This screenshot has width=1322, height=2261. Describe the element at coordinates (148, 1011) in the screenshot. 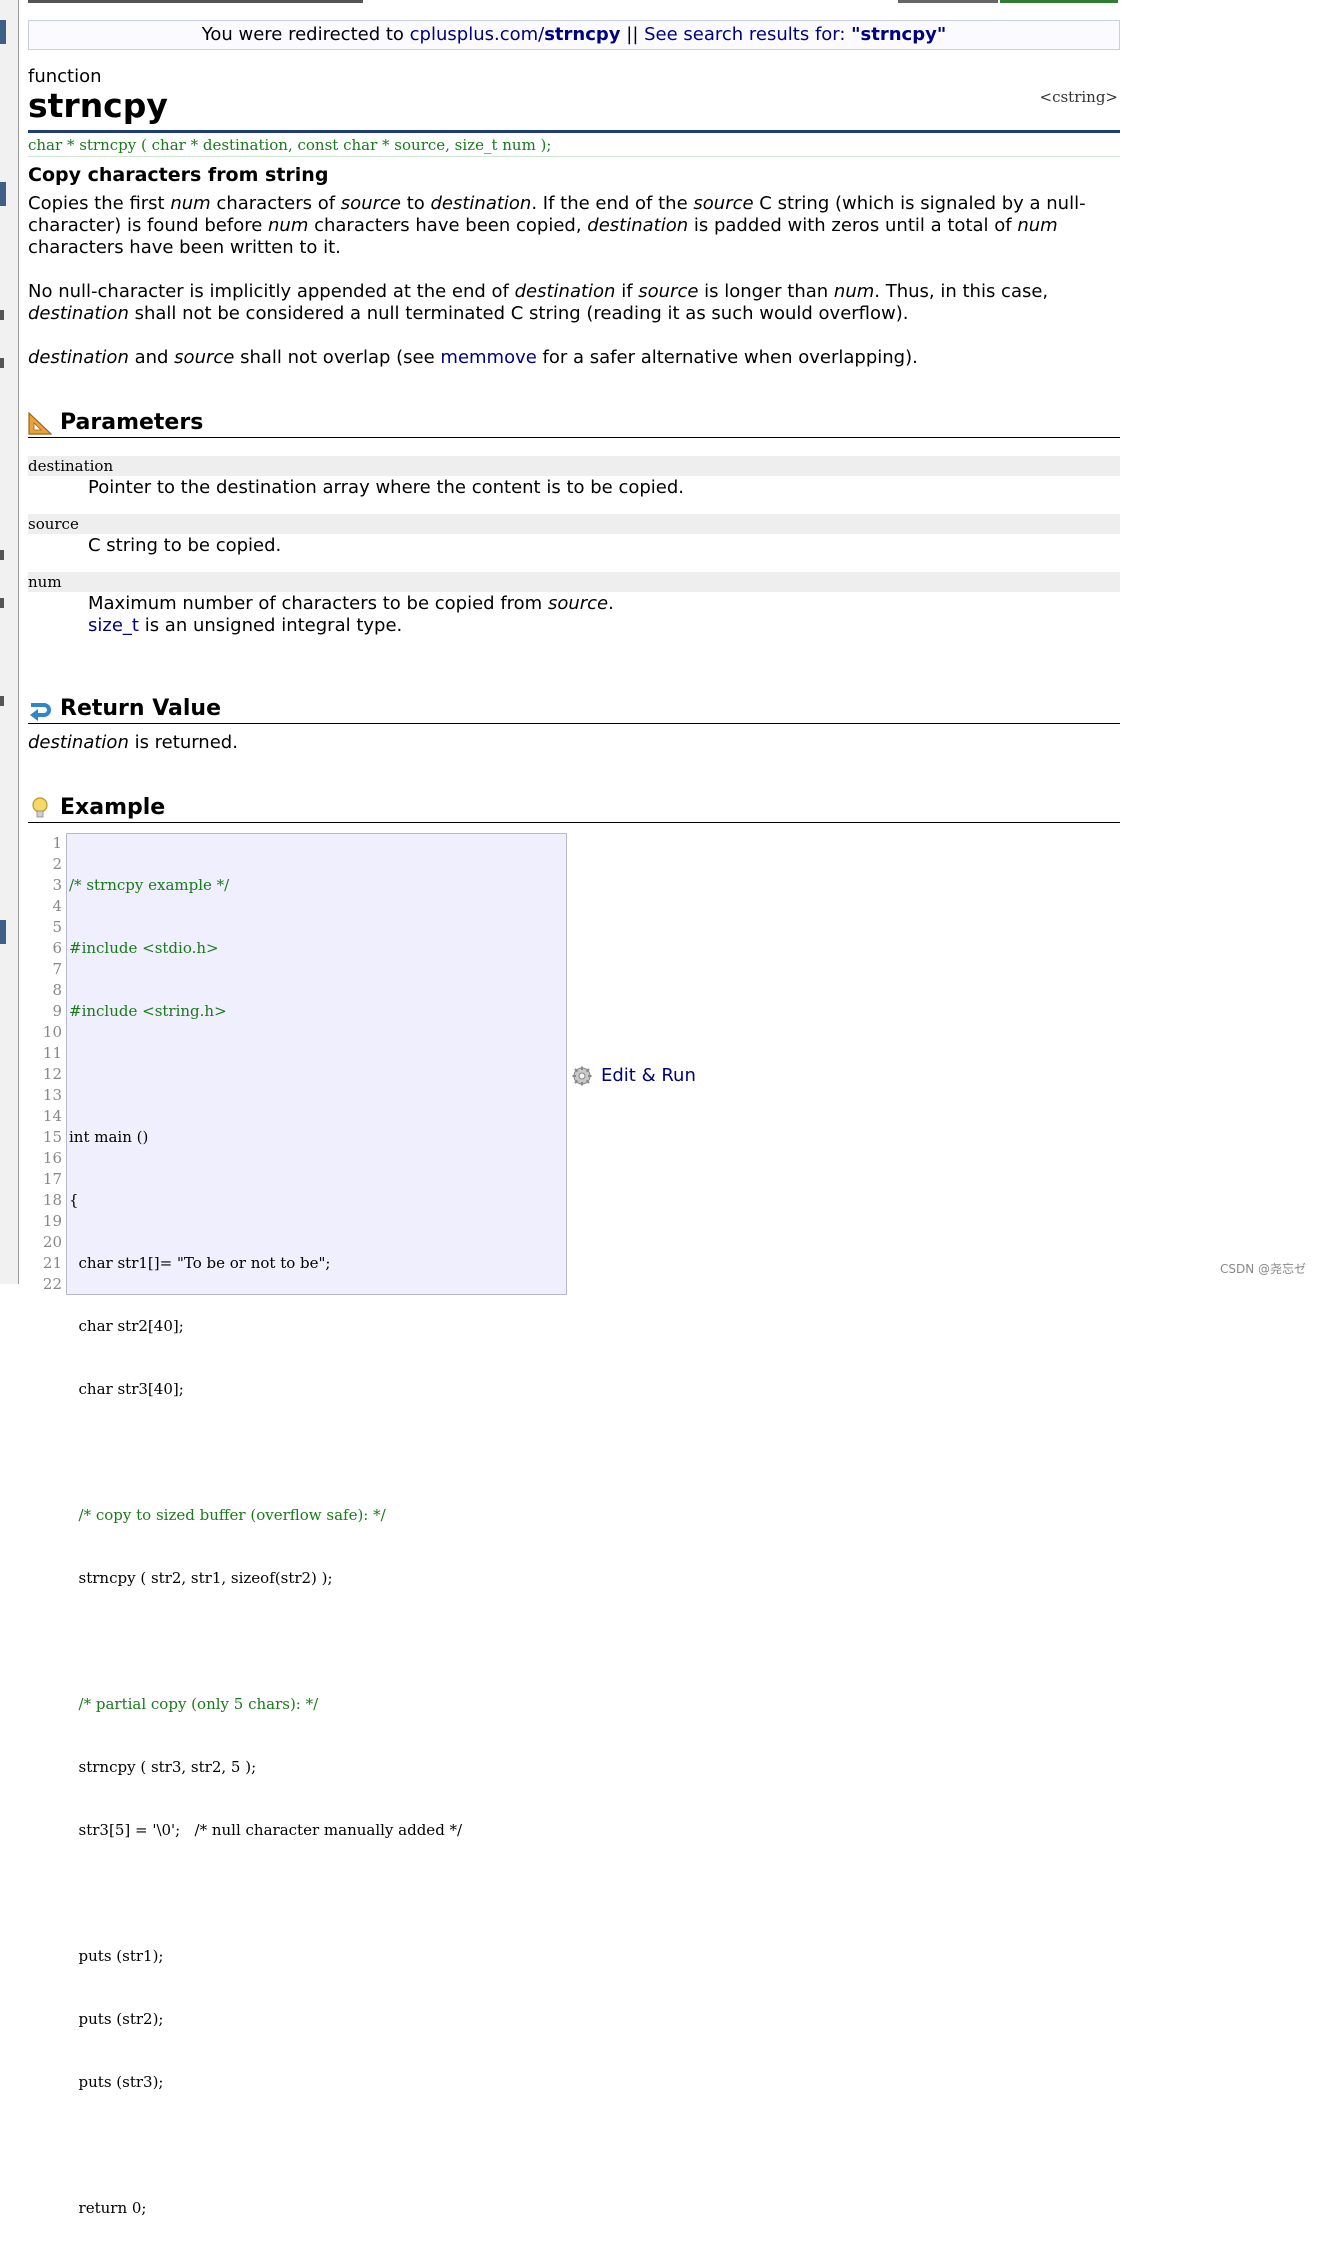

I see `code-line: #include <string.h>` at that location.